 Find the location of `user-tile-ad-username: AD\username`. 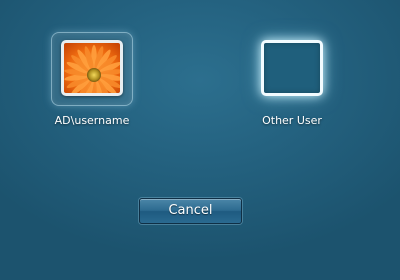

user-tile-ad-username: AD\username is located at coordinates (92, 90).